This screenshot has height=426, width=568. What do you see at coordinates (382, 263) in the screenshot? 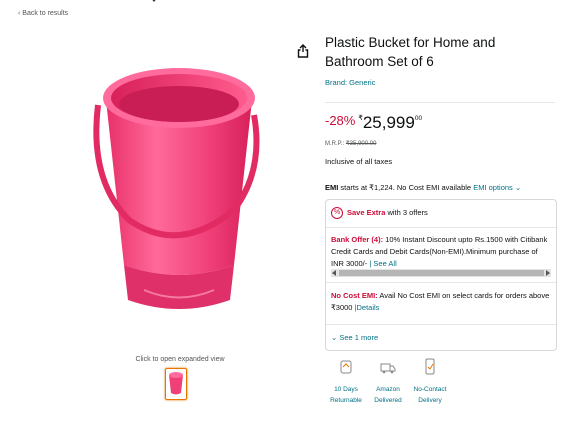
I see `see-all-link: | See All` at bounding box center [382, 263].